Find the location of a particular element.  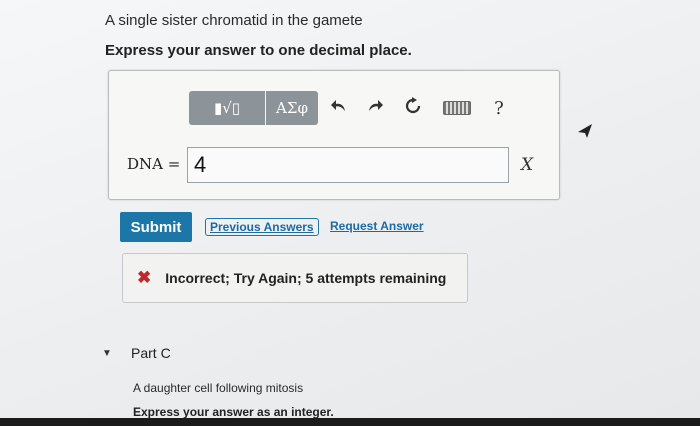

help-button: ? is located at coordinates (499, 108).